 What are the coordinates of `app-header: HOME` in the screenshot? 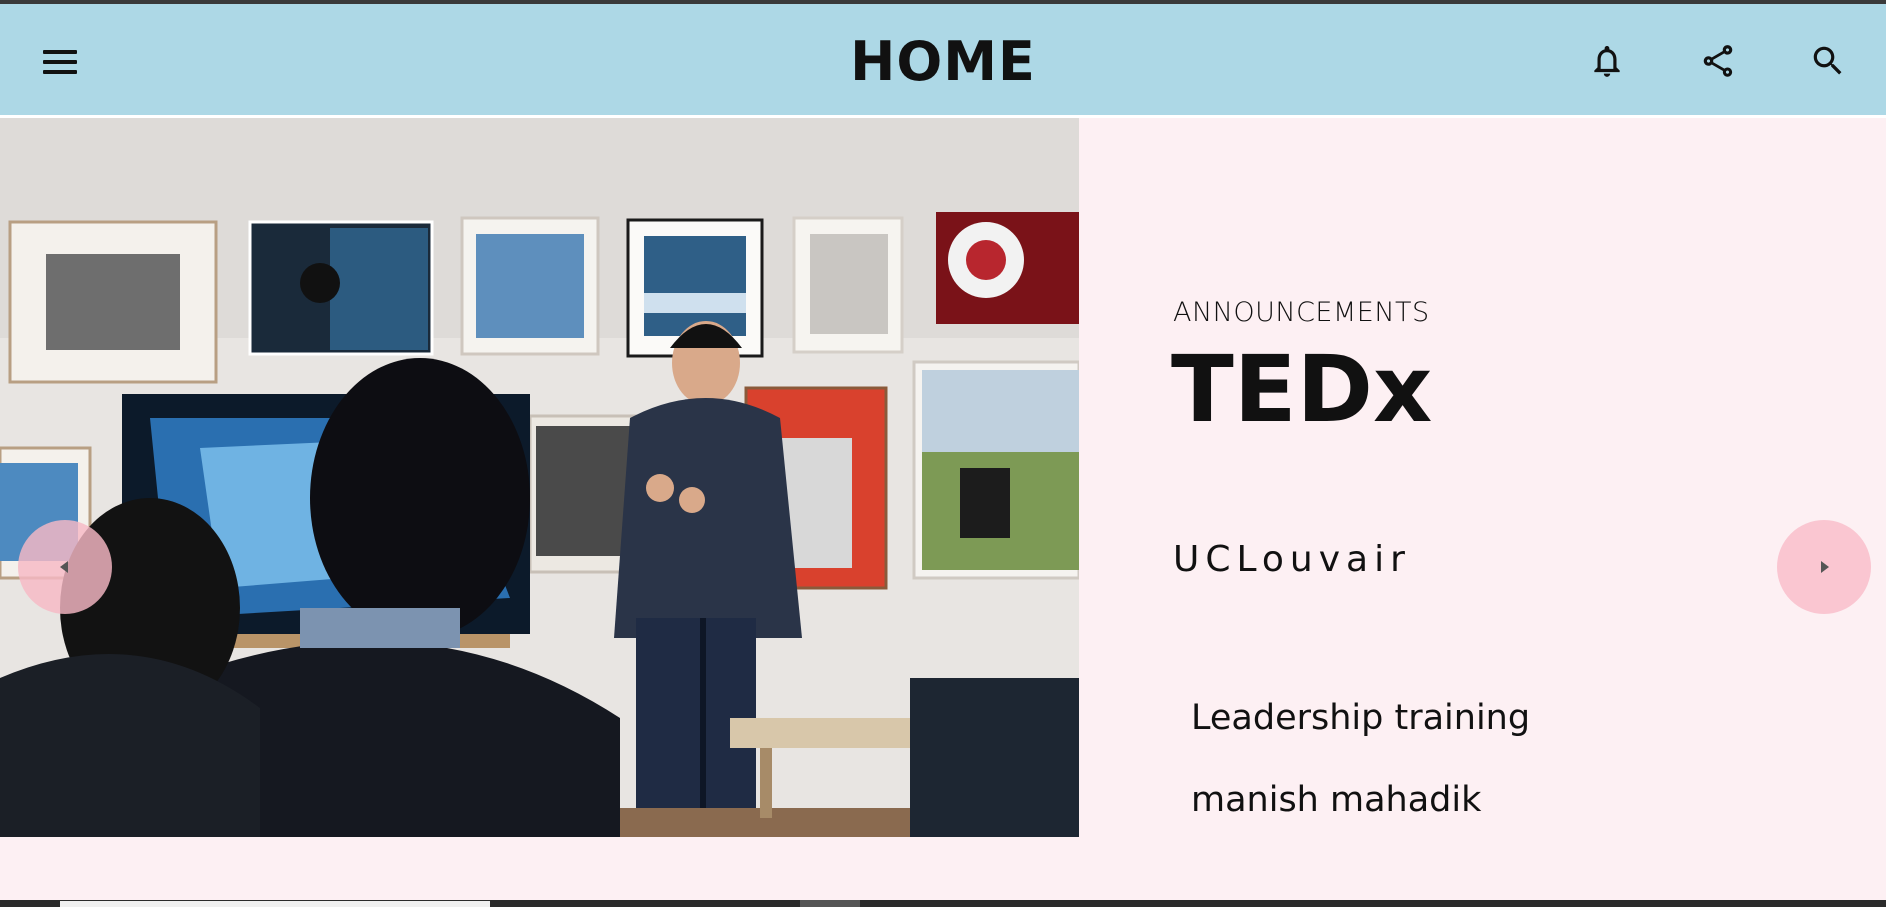 It's located at (943, 59).